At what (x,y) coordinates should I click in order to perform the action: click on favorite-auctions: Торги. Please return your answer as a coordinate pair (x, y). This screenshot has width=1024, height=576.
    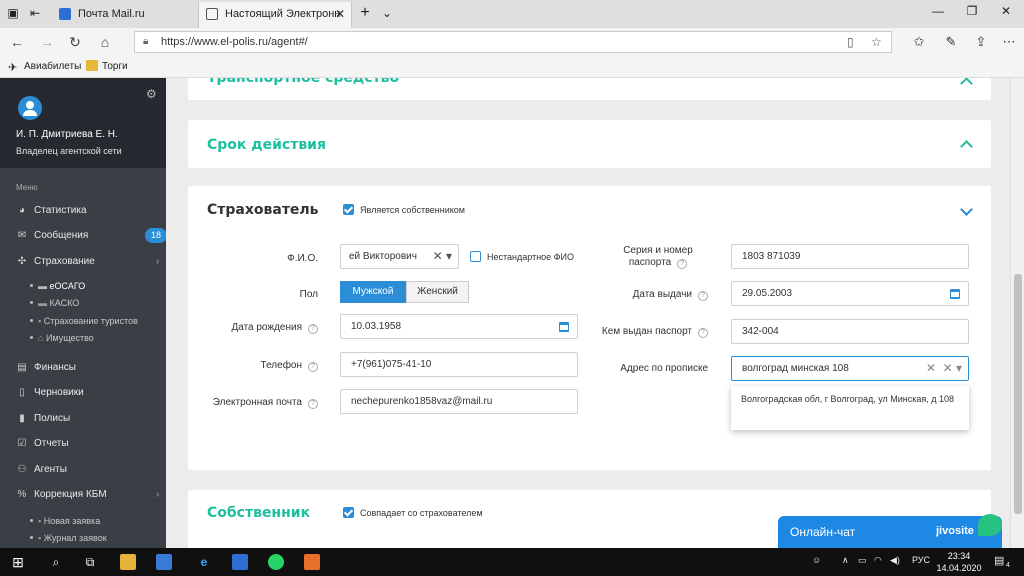
    Looking at the image, I should click on (107, 67).